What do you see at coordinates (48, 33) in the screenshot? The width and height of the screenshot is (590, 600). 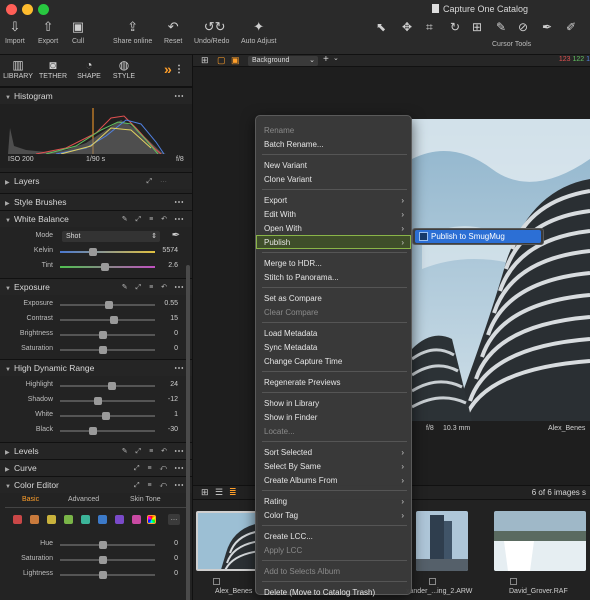 I see `export-button: ⇧ Export` at bounding box center [48, 33].